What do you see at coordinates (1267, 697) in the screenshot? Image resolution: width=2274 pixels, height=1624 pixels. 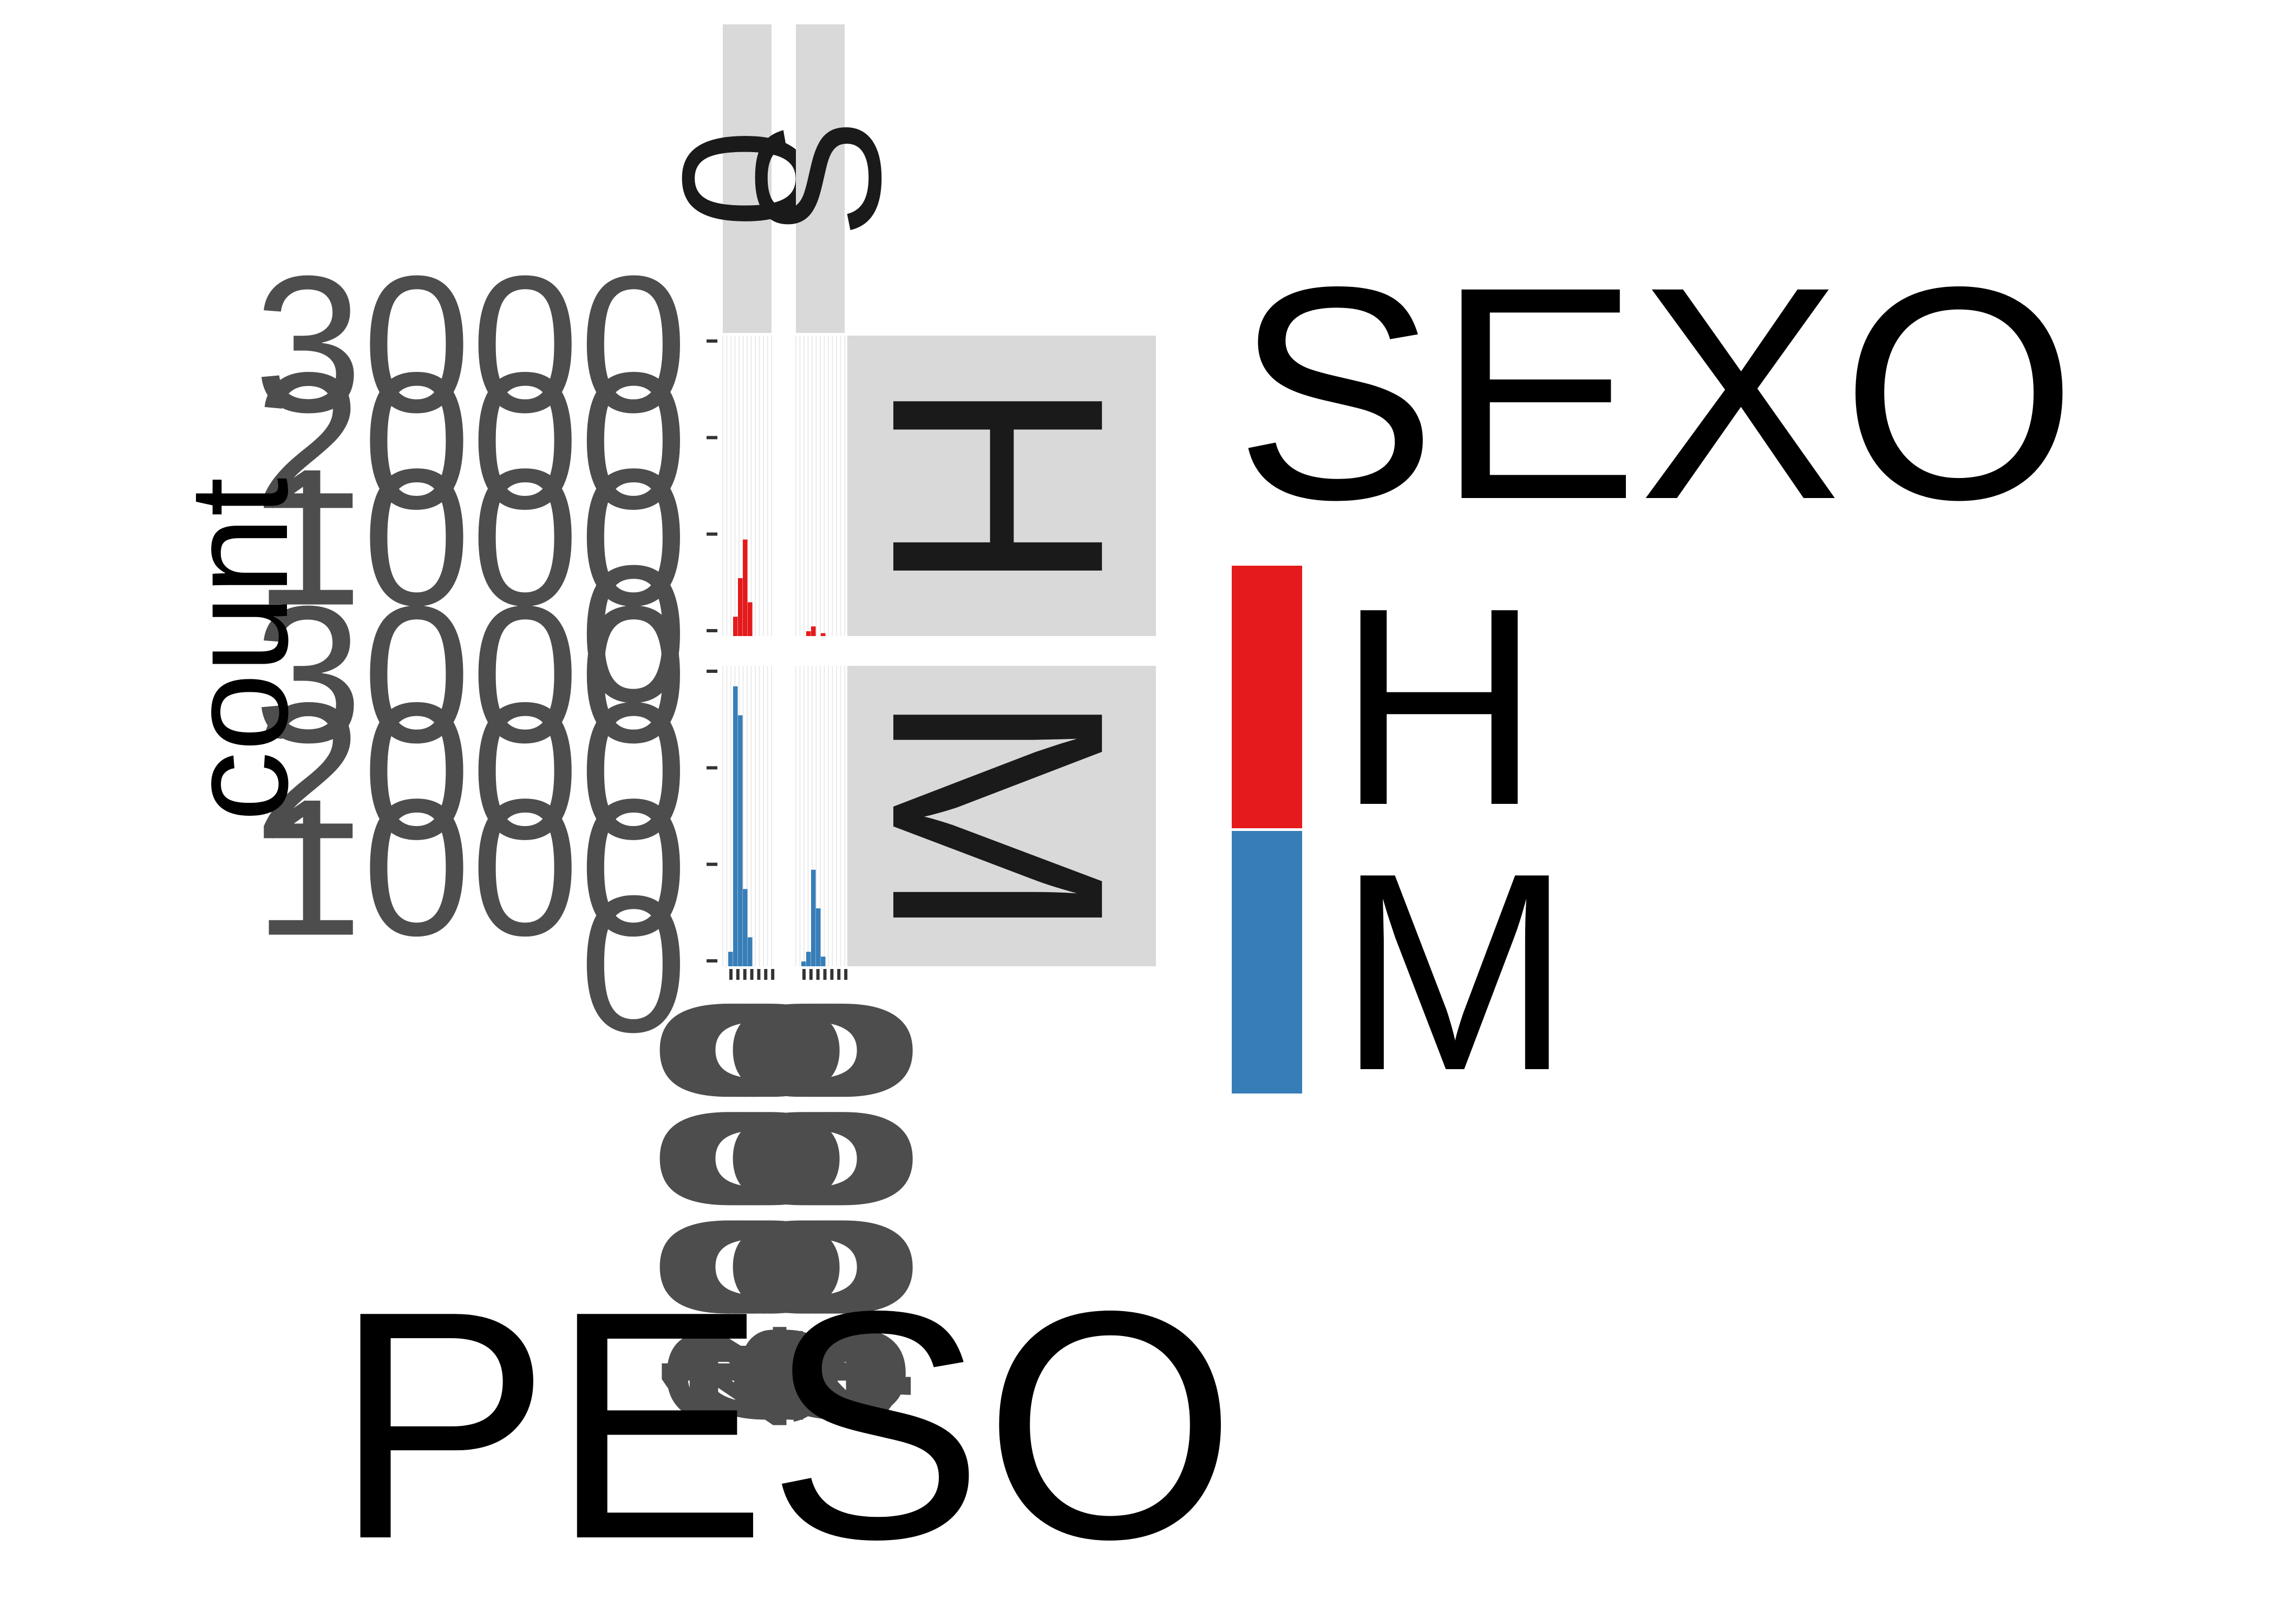 I see `legend-key-H` at bounding box center [1267, 697].